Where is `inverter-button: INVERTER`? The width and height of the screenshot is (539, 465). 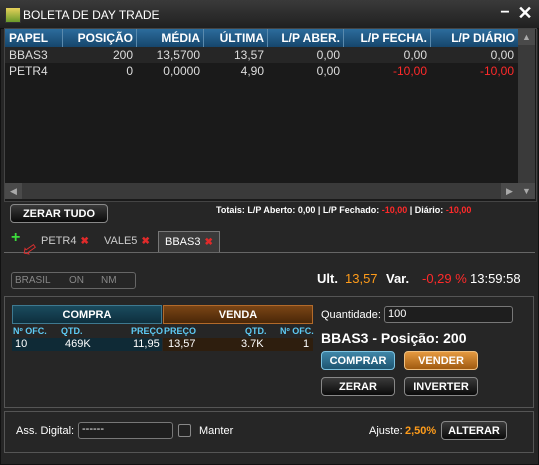
inverter-button: INVERTER is located at coordinates (441, 386).